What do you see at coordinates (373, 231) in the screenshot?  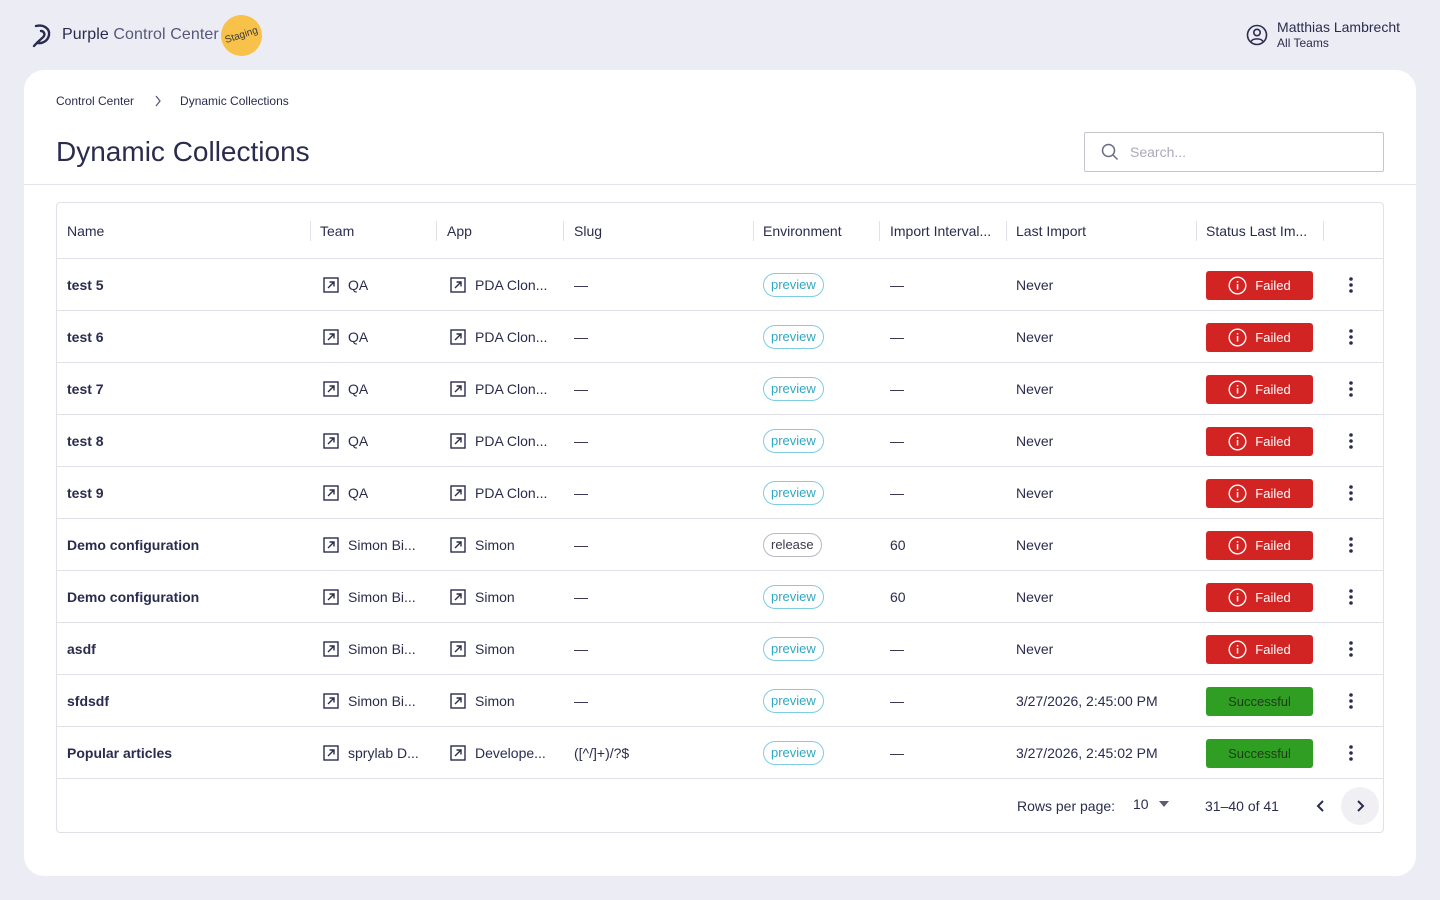 I see `column-header-team: Team` at bounding box center [373, 231].